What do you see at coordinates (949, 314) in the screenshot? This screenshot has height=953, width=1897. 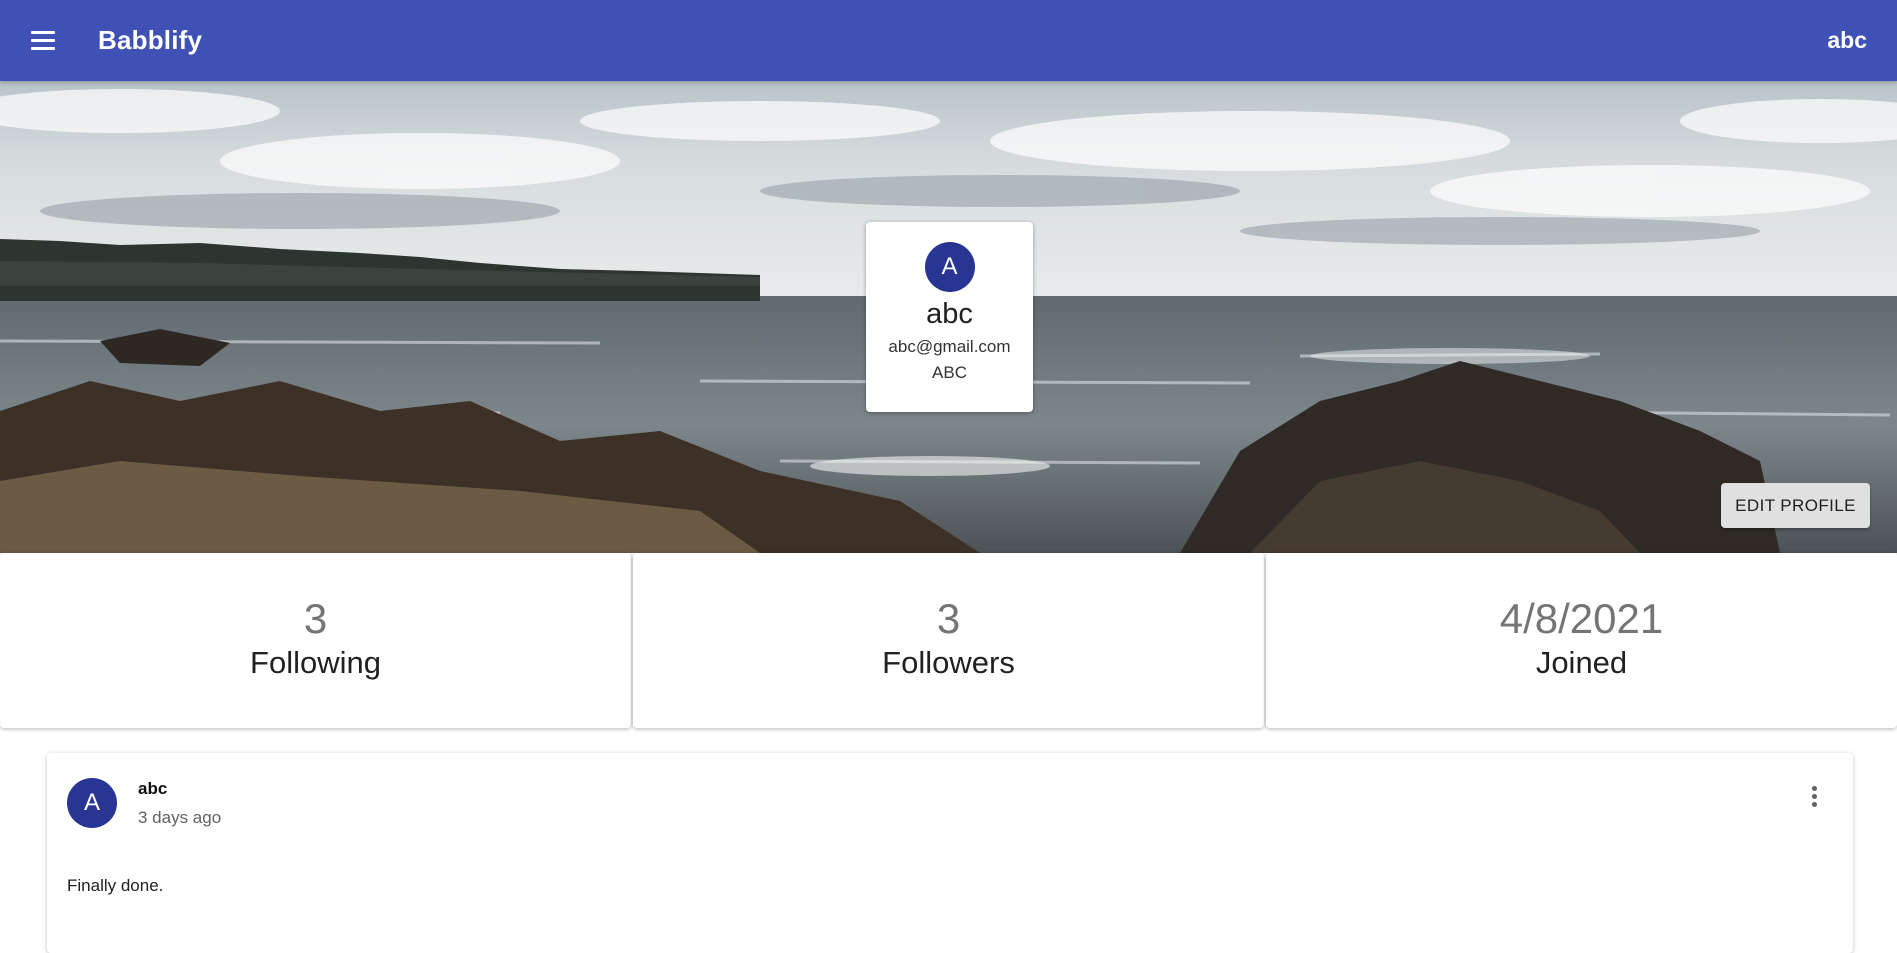 I see `profile-name: abc` at bounding box center [949, 314].